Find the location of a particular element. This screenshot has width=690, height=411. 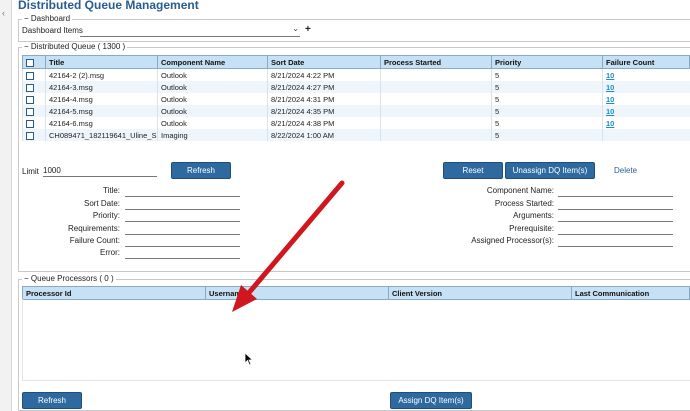

mouse-cursor-icon is located at coordinates (249, 359).